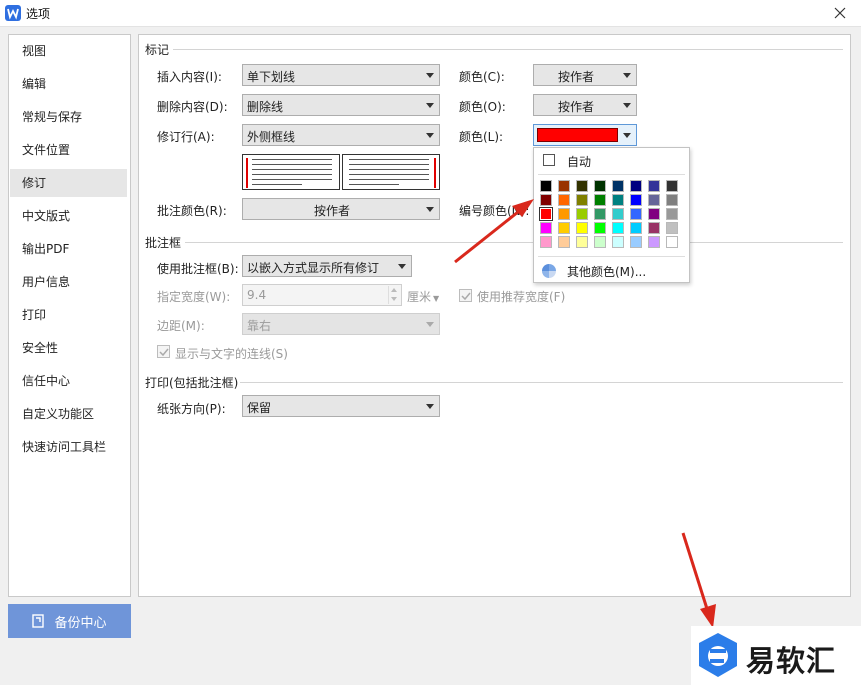 The height and width of the screenshot is (685, 861). I want to click on delete-color-label: 颜色(O):, so click(482, 107).